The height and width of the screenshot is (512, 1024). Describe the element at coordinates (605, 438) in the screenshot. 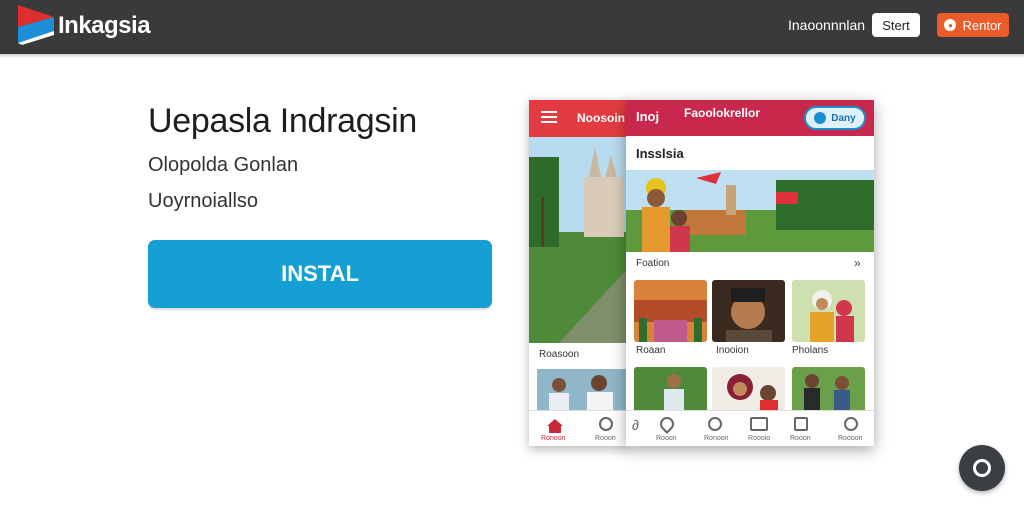

I see `nav-search-label: Rooon` at that location.